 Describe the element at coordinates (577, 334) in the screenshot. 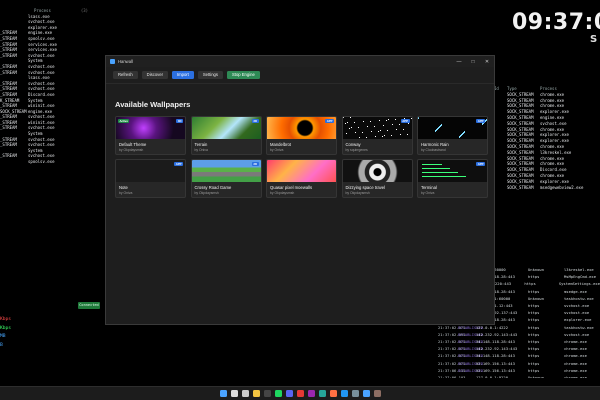

I see `connection-process: svchost.exe` at that location.